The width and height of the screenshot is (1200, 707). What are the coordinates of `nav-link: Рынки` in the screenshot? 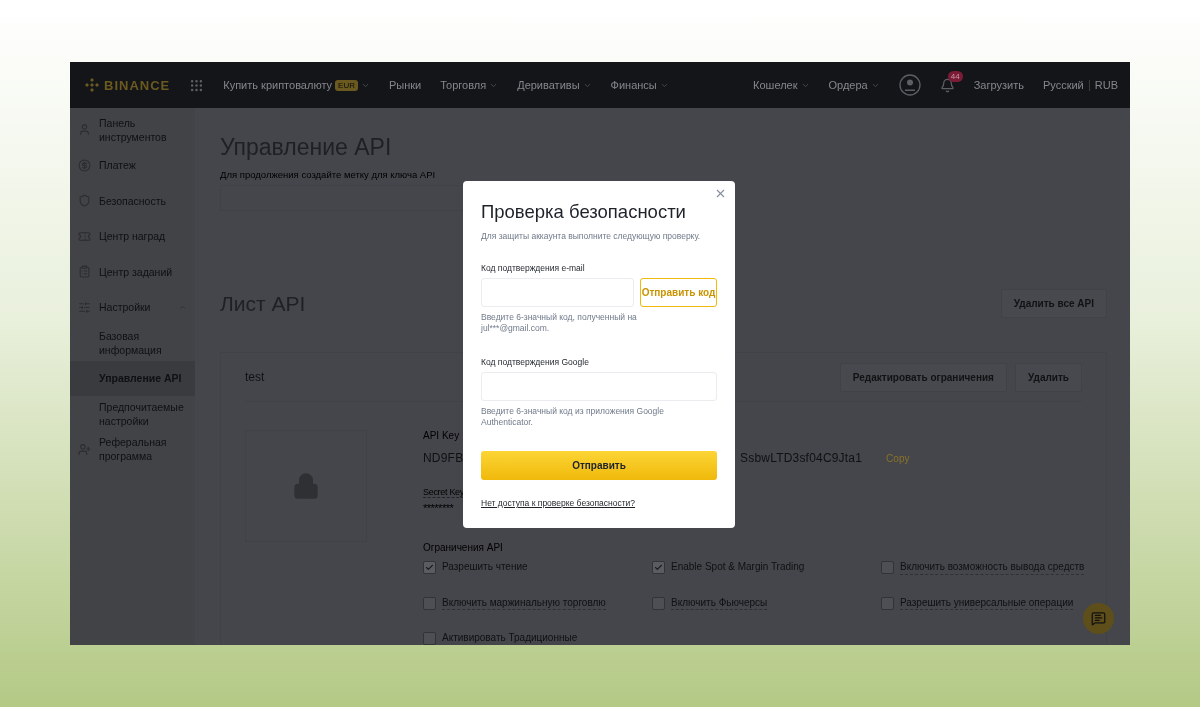 It's located at (405, 85).